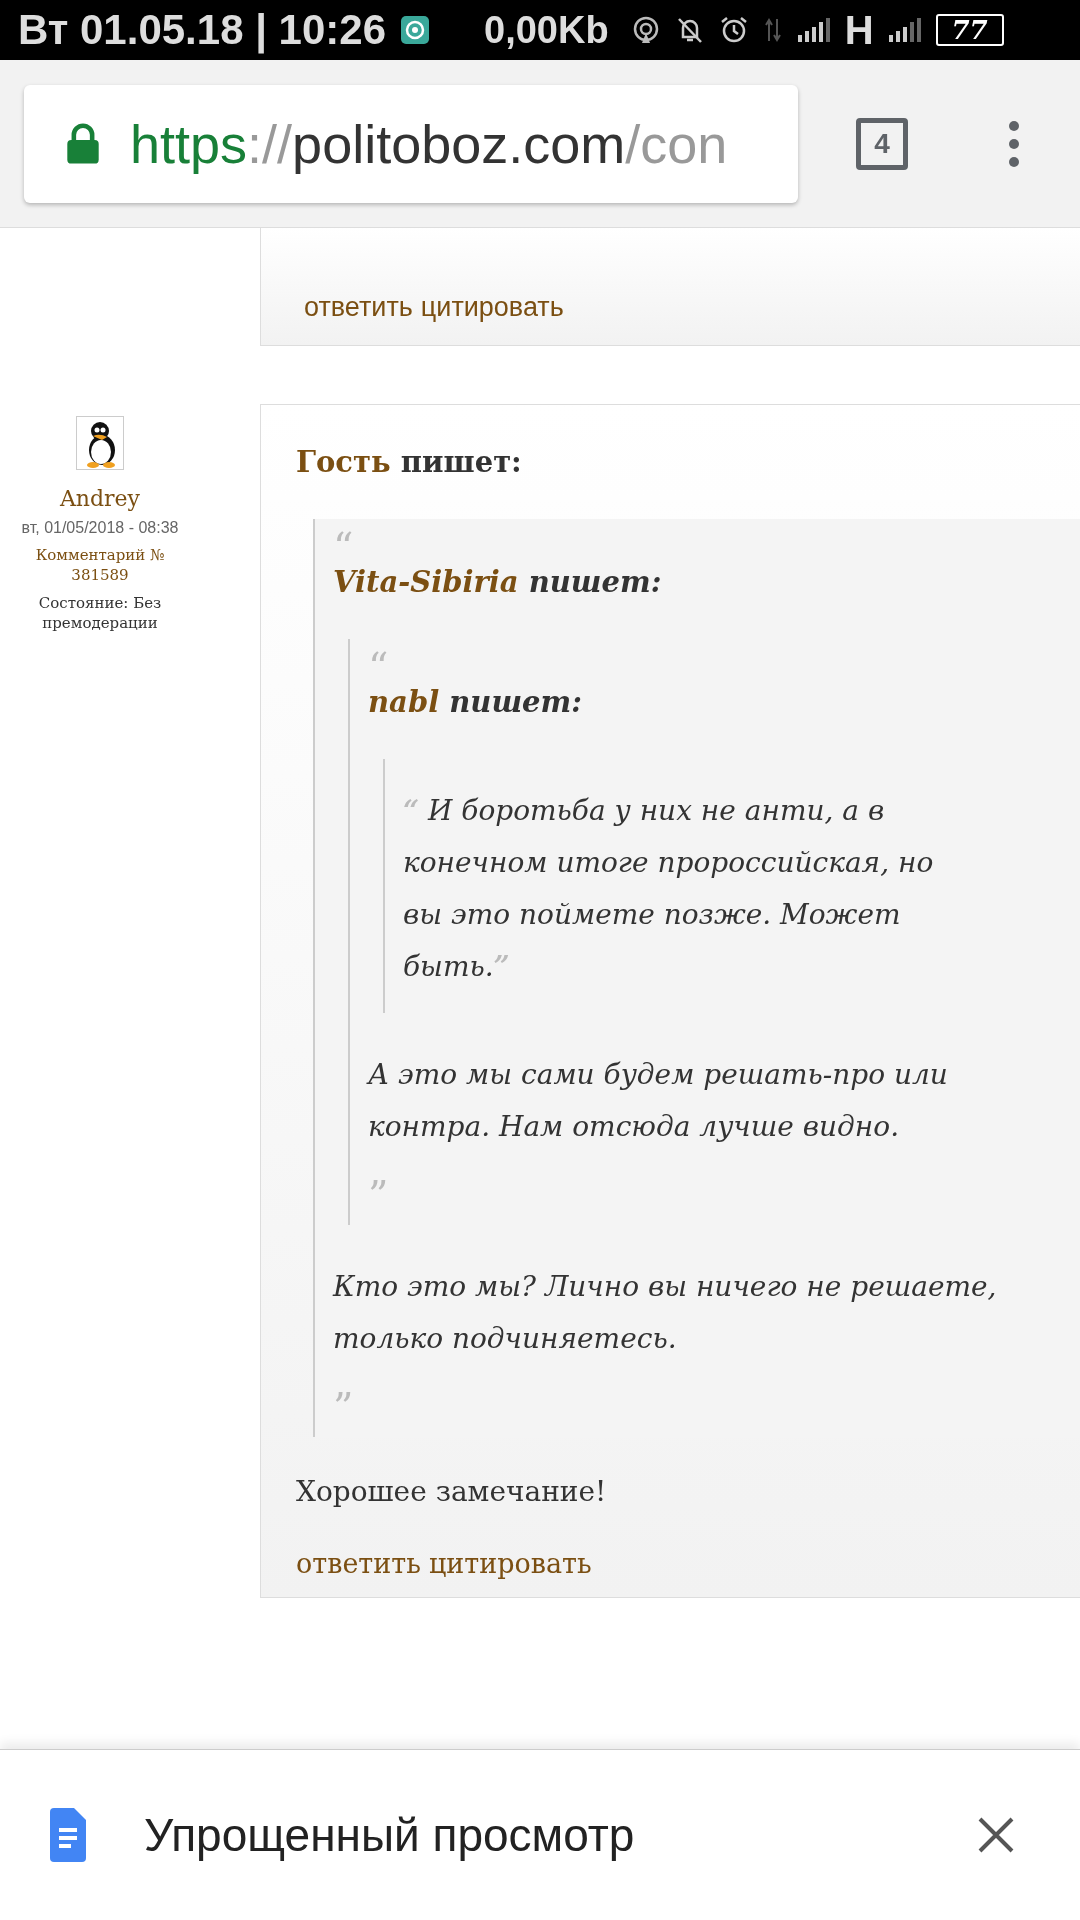 The image size is (1080, 1920). What do you see at coordinates (859, 30) in the screenshot?
I see `network-type: H` at bounding box center [859, 30].